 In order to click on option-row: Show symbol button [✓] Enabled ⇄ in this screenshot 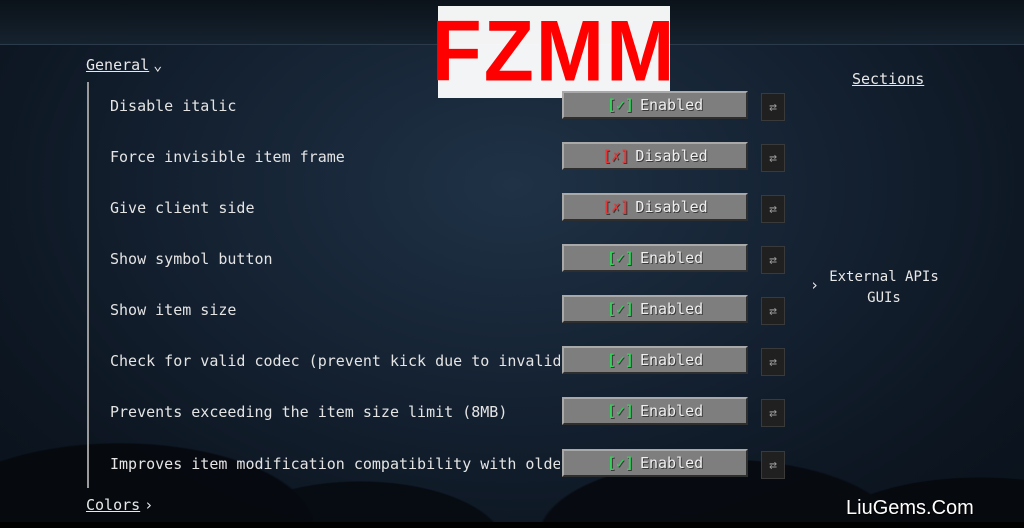, I will do `click(447, 259)`.